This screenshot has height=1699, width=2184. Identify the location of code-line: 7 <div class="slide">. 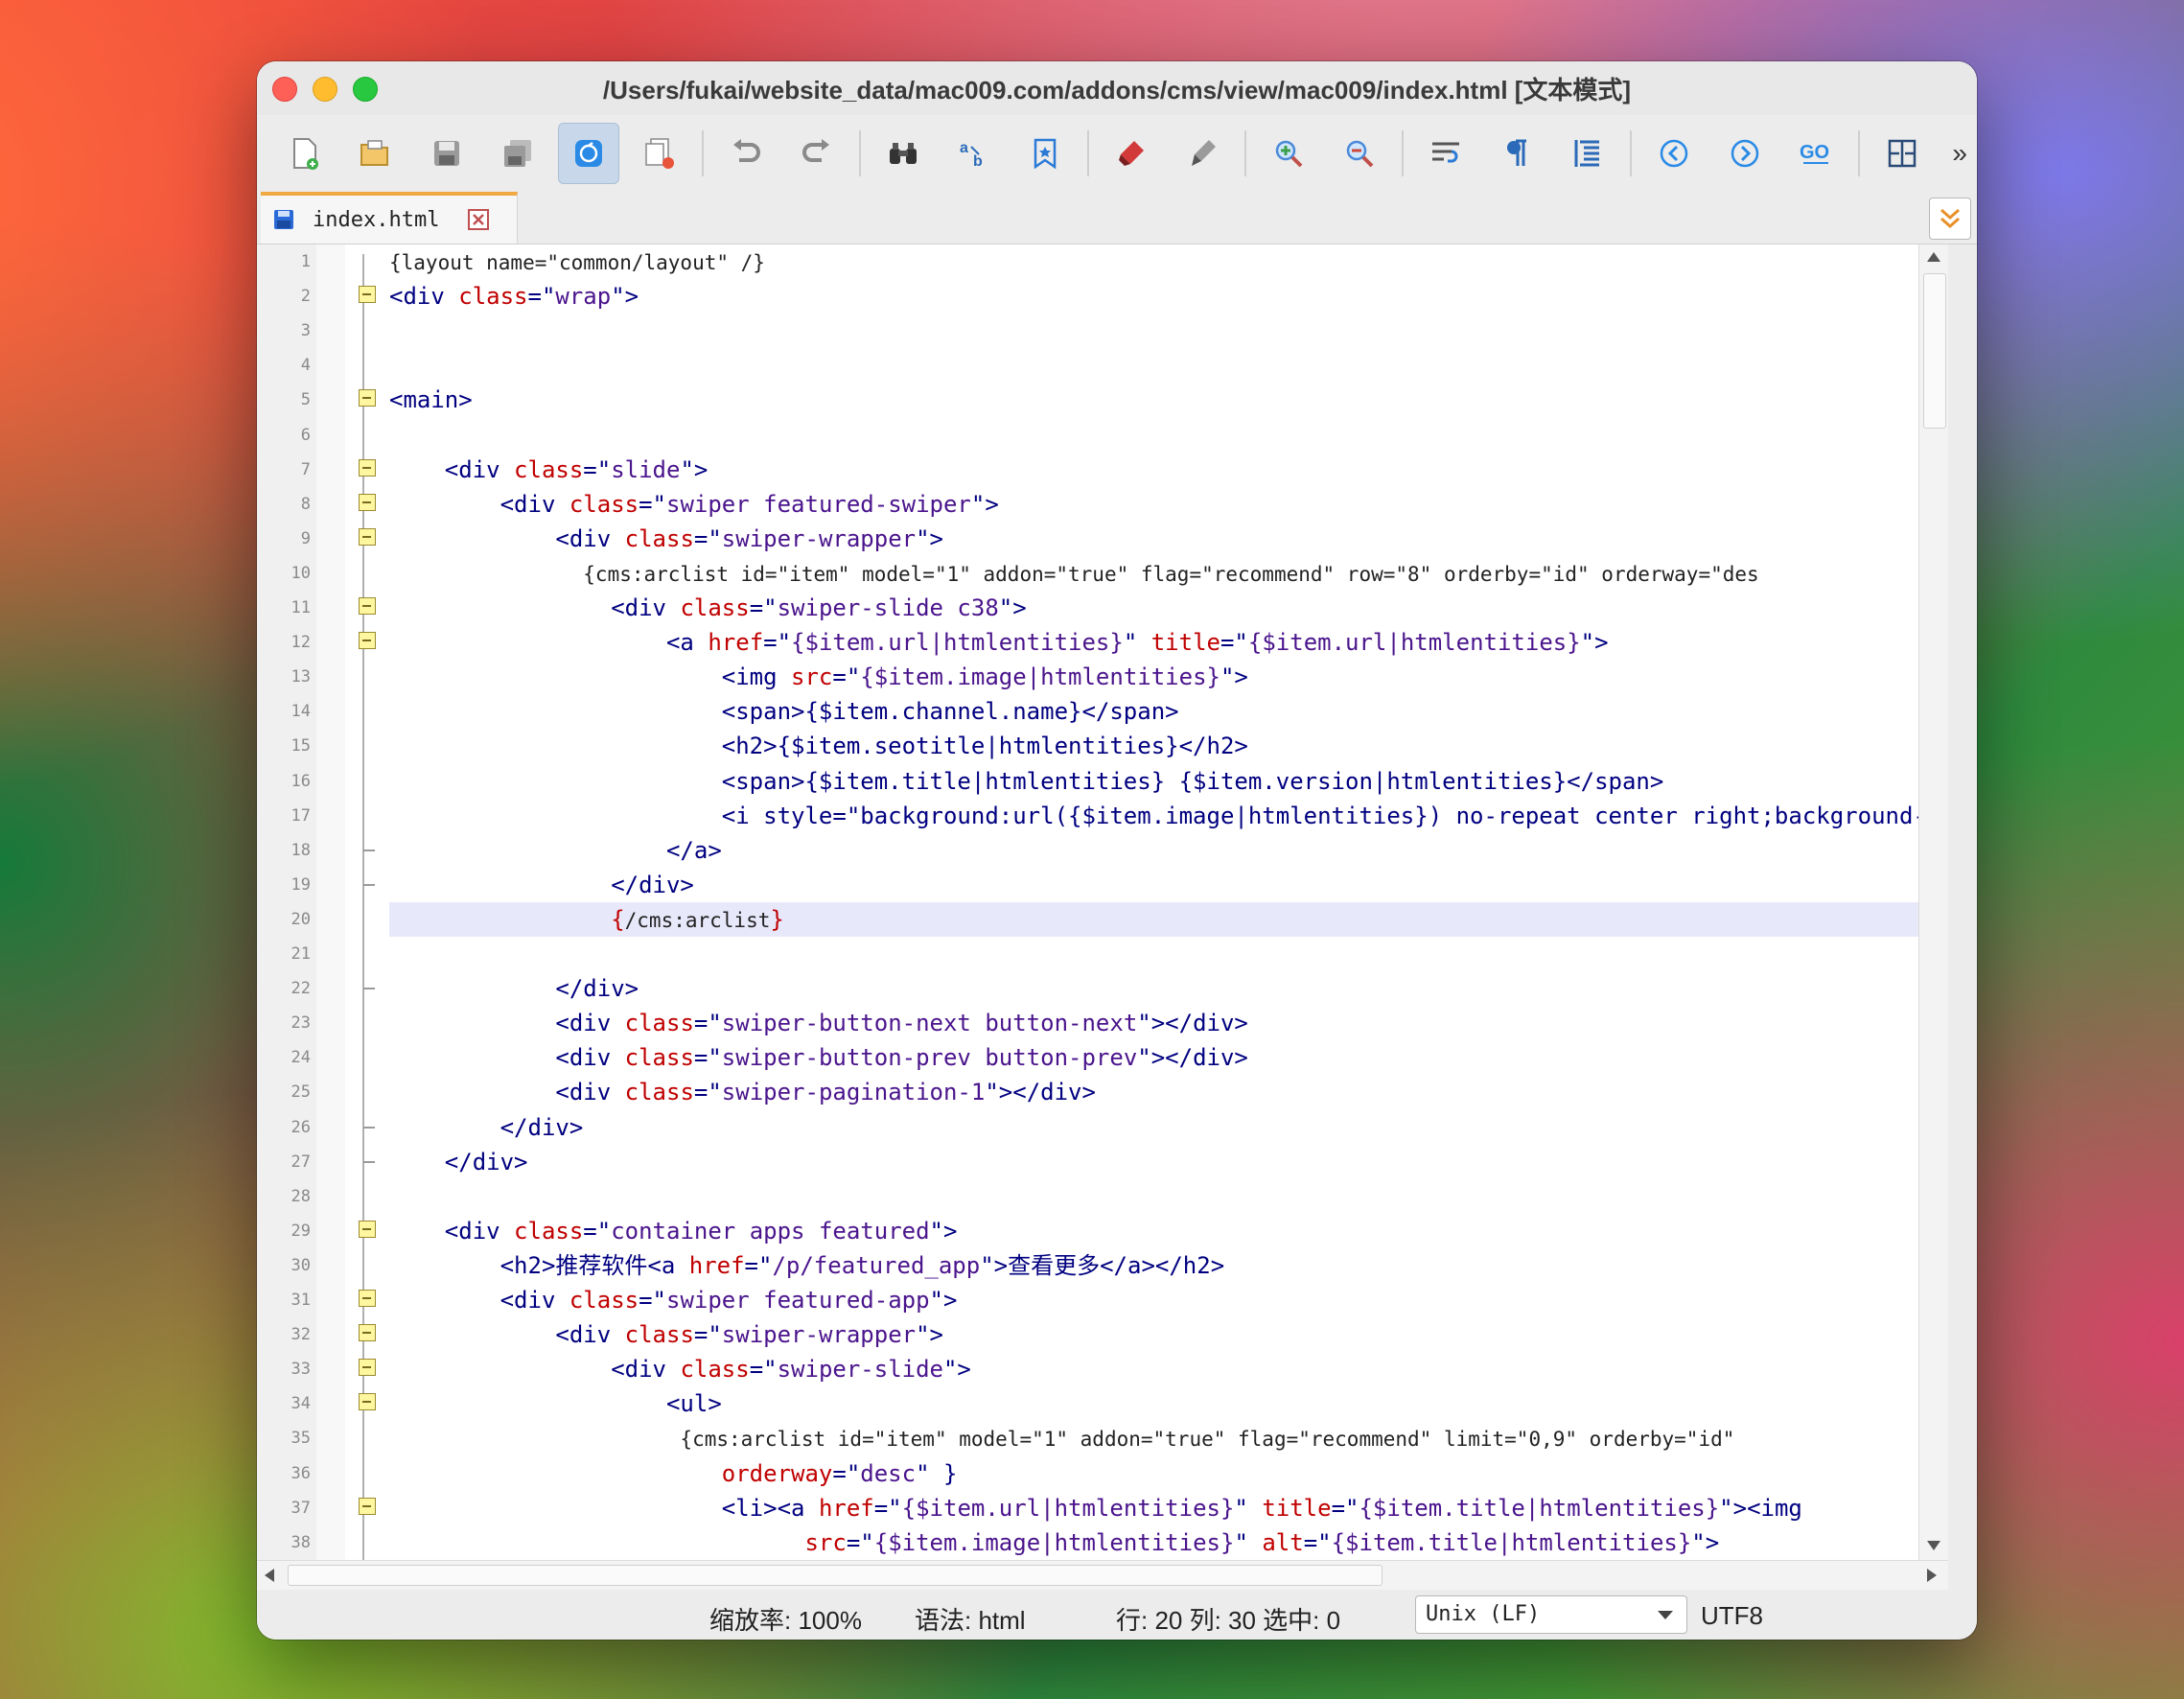
(1102, 470).